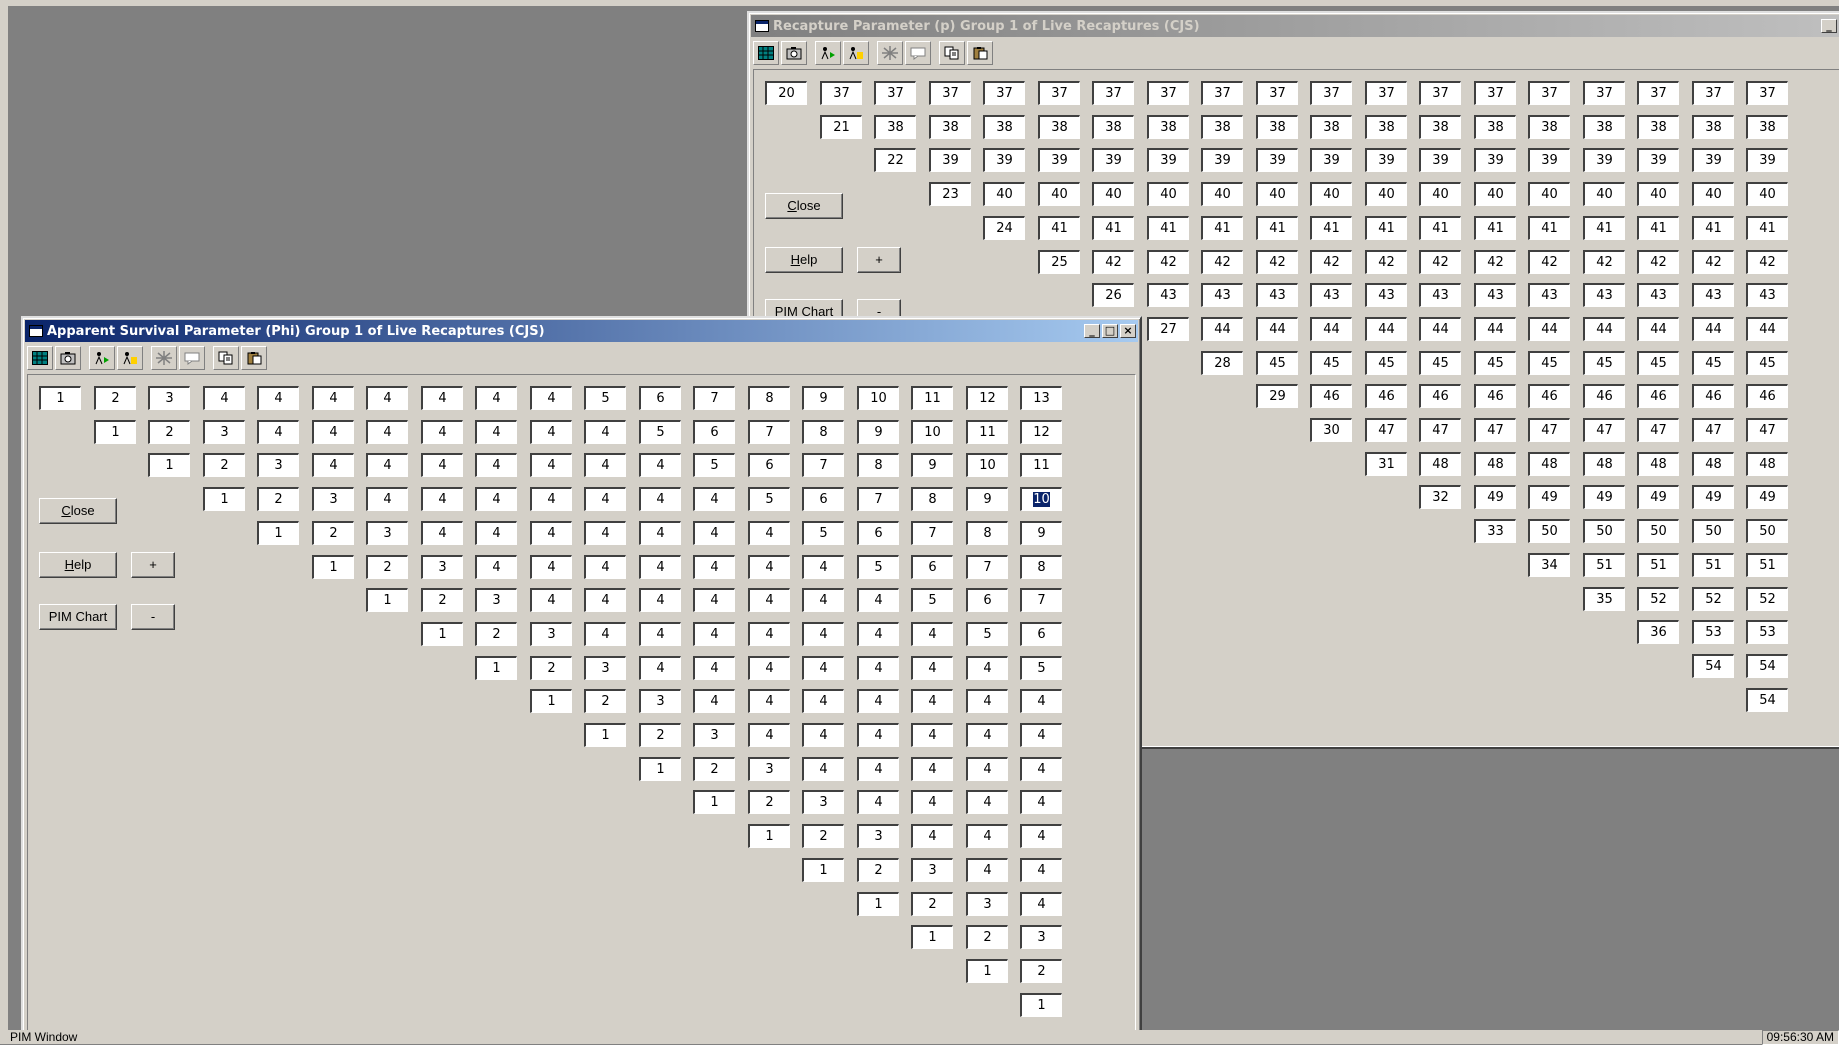 Image resolution: width=1839 pixels, height=1045 pixels. Describe the element at coordinates (1767, 666) in the screenshot. I see `pim-cell: 54` at that location.